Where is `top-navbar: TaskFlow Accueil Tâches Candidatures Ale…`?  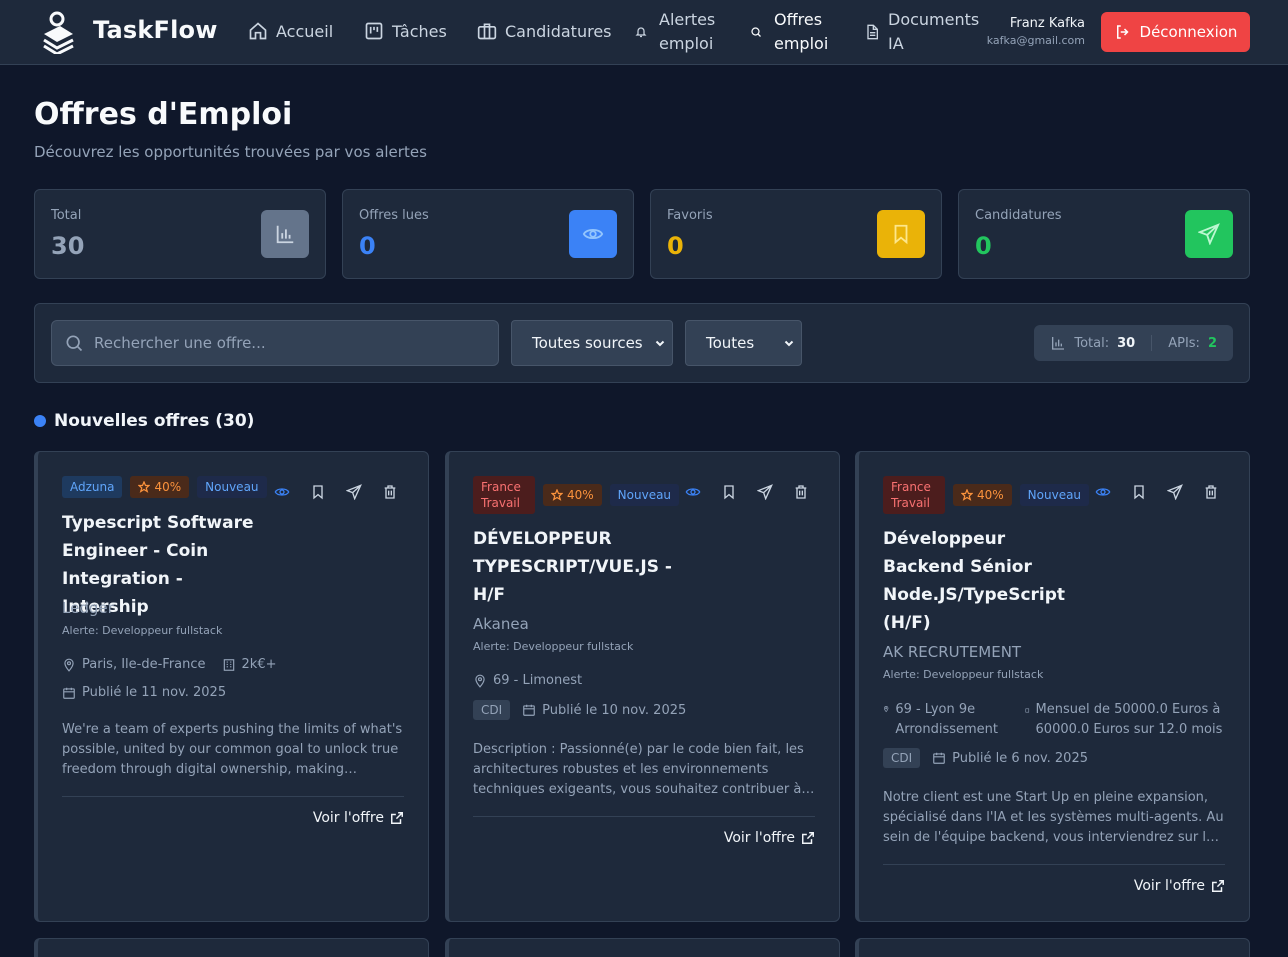
top-navbar: TaskFlow Accueil Tâches Candidatures Ale… is located at coordinates (644, 32).